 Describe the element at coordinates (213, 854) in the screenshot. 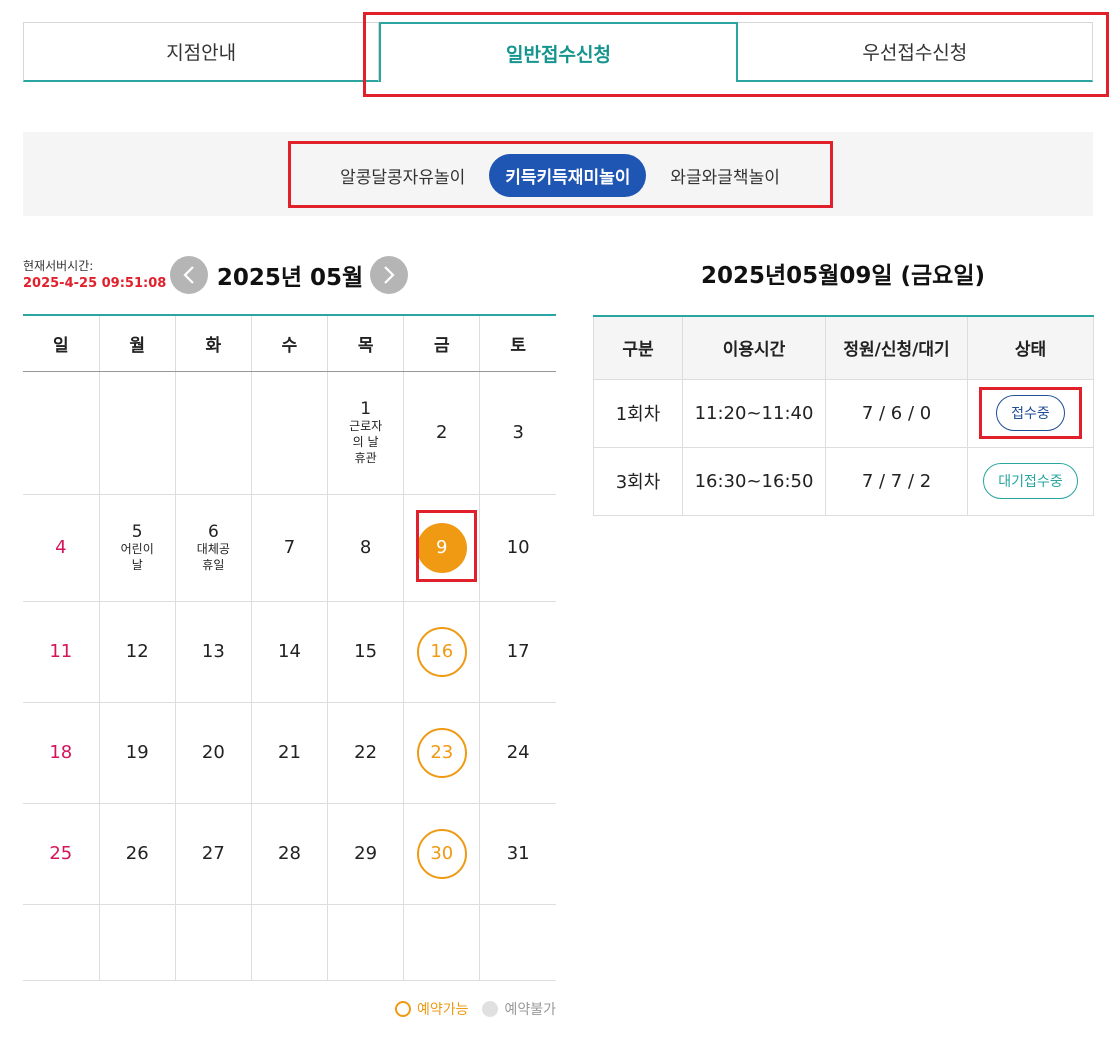

I see `calendar-day-27: 27` at that location.